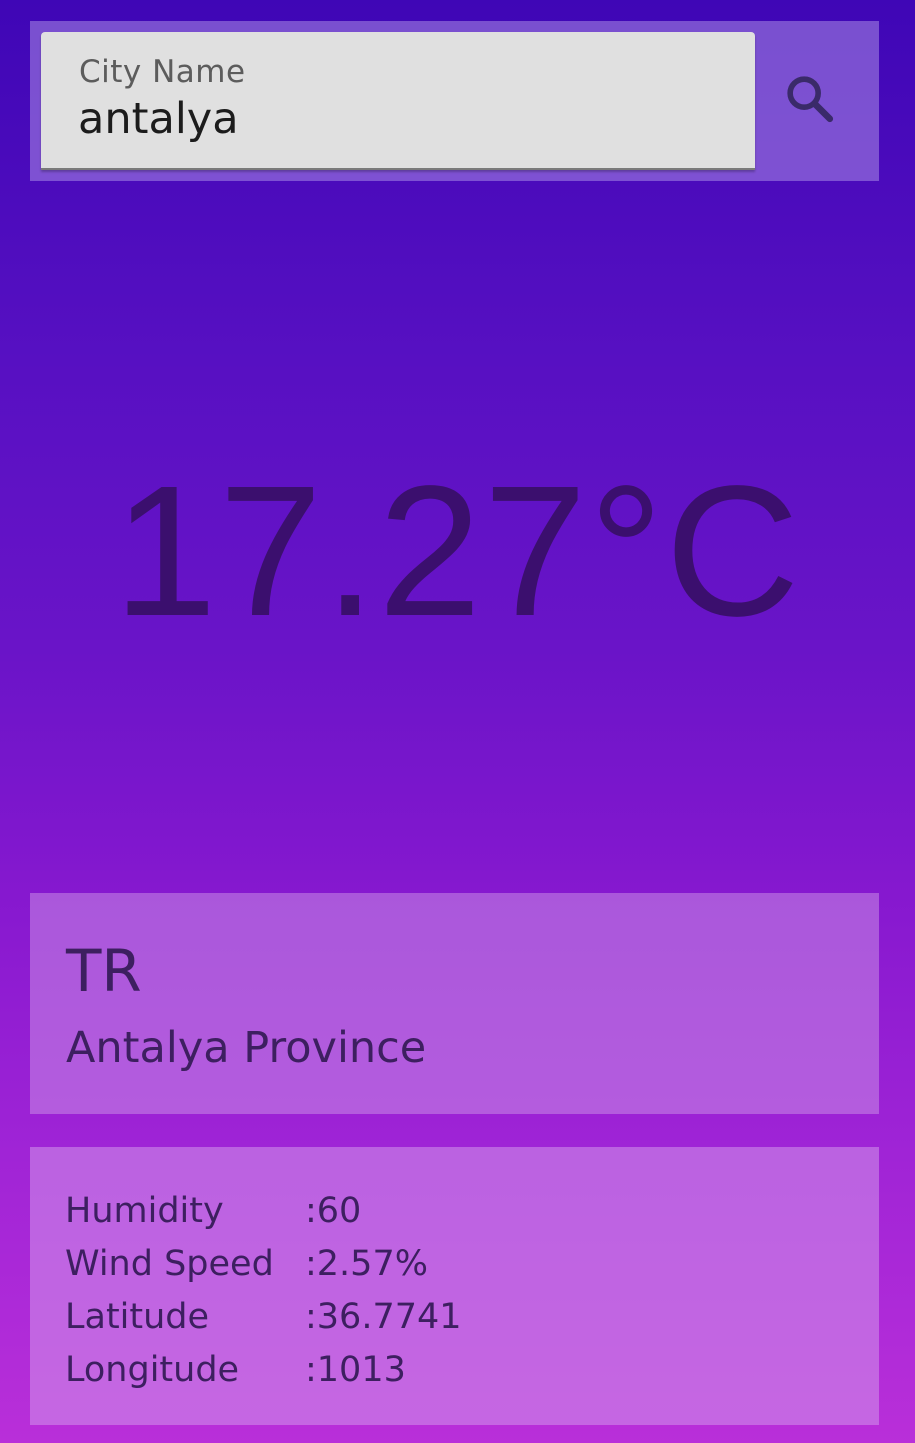  Describe the element at coordinates (398, 101) in the screenshot. I see `city-name-field: City Name antalya` at that location.